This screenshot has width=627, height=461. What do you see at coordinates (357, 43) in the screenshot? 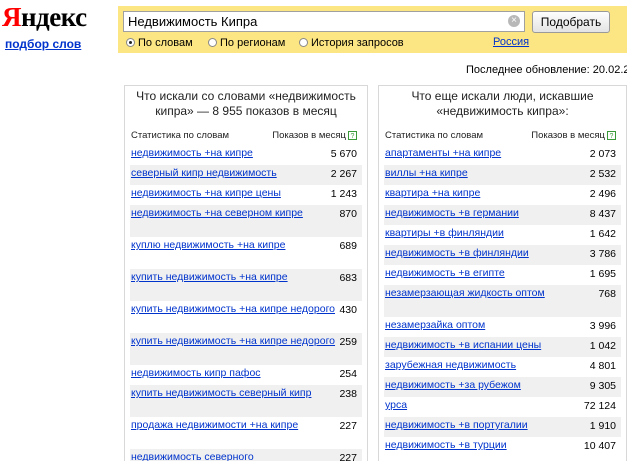
I see `mode-label: История запросов` at bounding box center [357, 43].